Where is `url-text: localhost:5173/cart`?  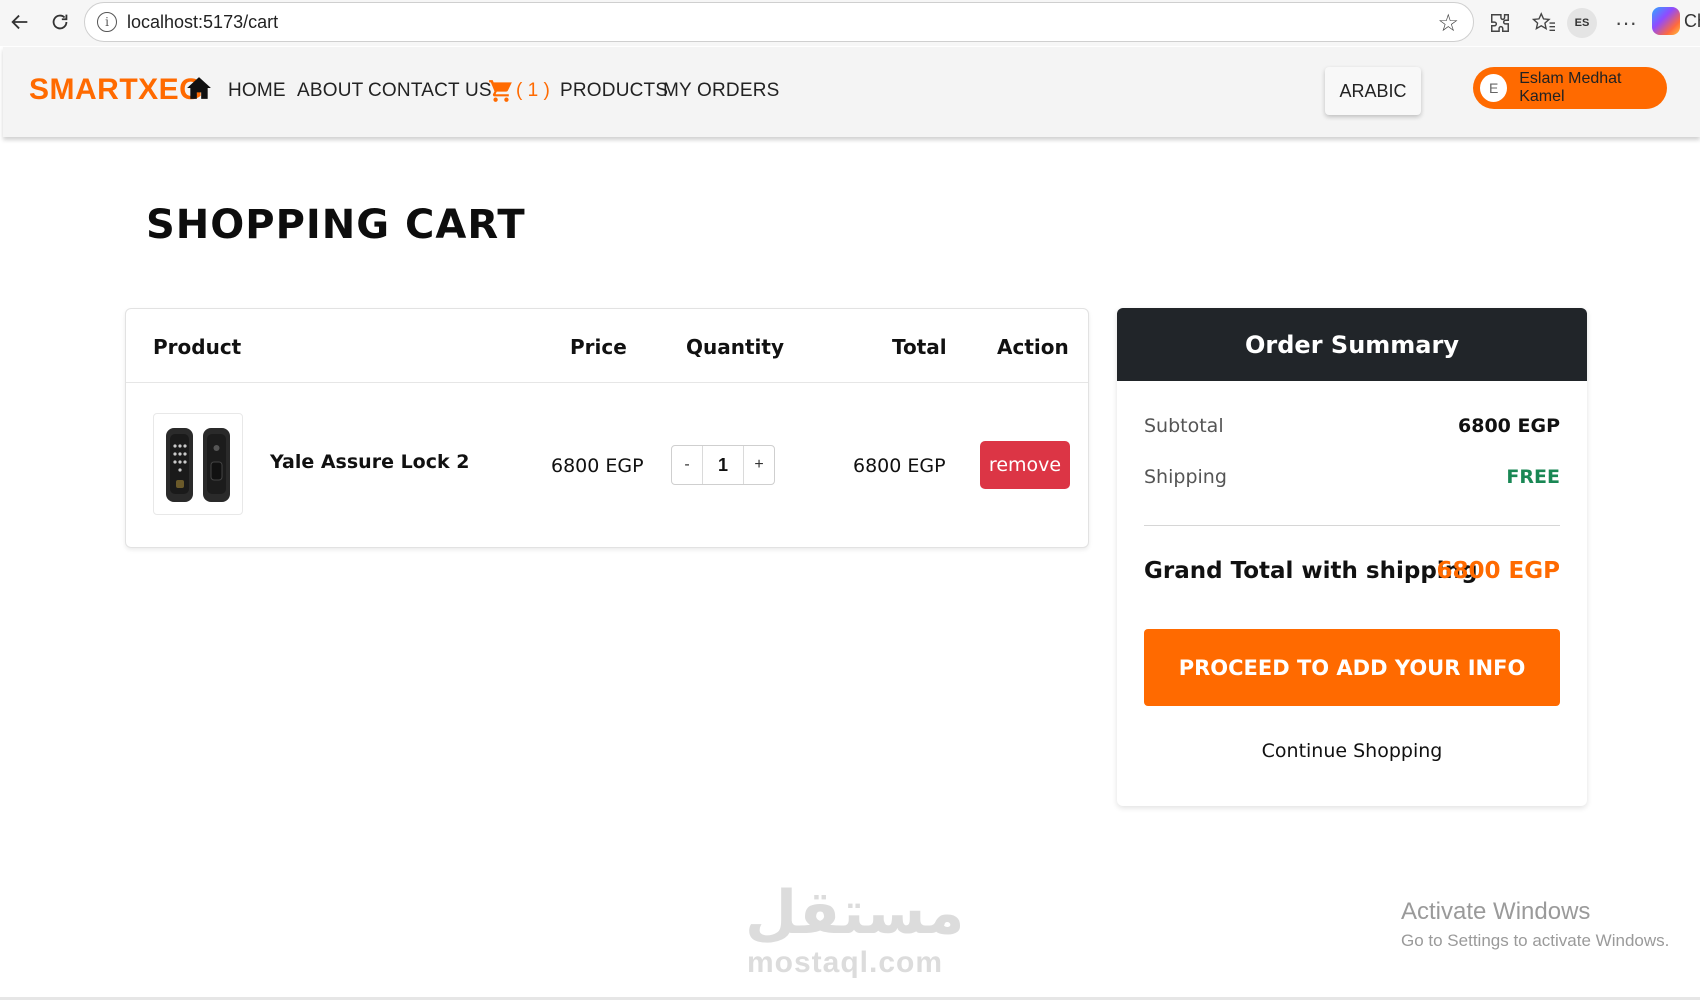 url-text: localhost:5173/cart is located at coordinates (203, 21).